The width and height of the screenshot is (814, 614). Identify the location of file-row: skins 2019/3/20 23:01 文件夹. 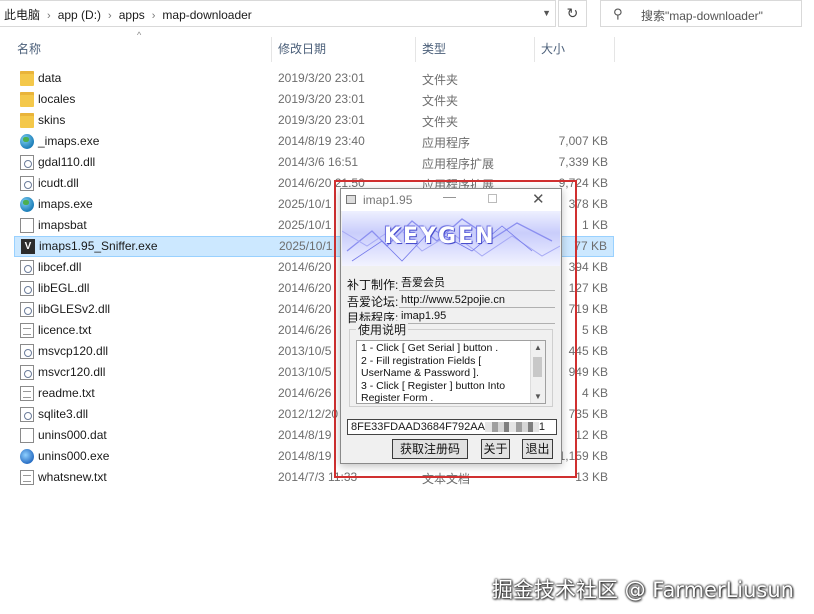
(314, 120).